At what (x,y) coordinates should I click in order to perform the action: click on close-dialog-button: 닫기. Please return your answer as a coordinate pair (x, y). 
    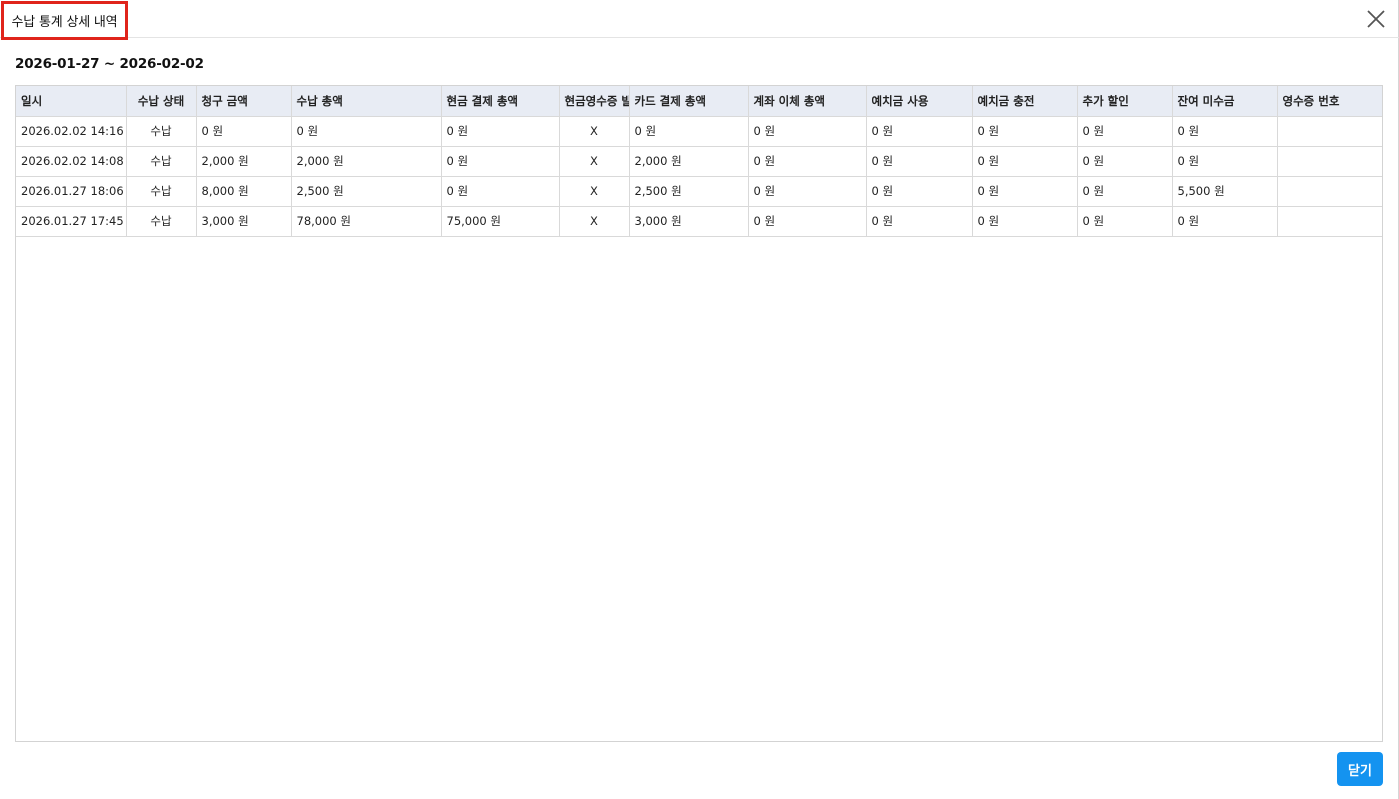
    Looking at the image, I should click on (1360, 769).